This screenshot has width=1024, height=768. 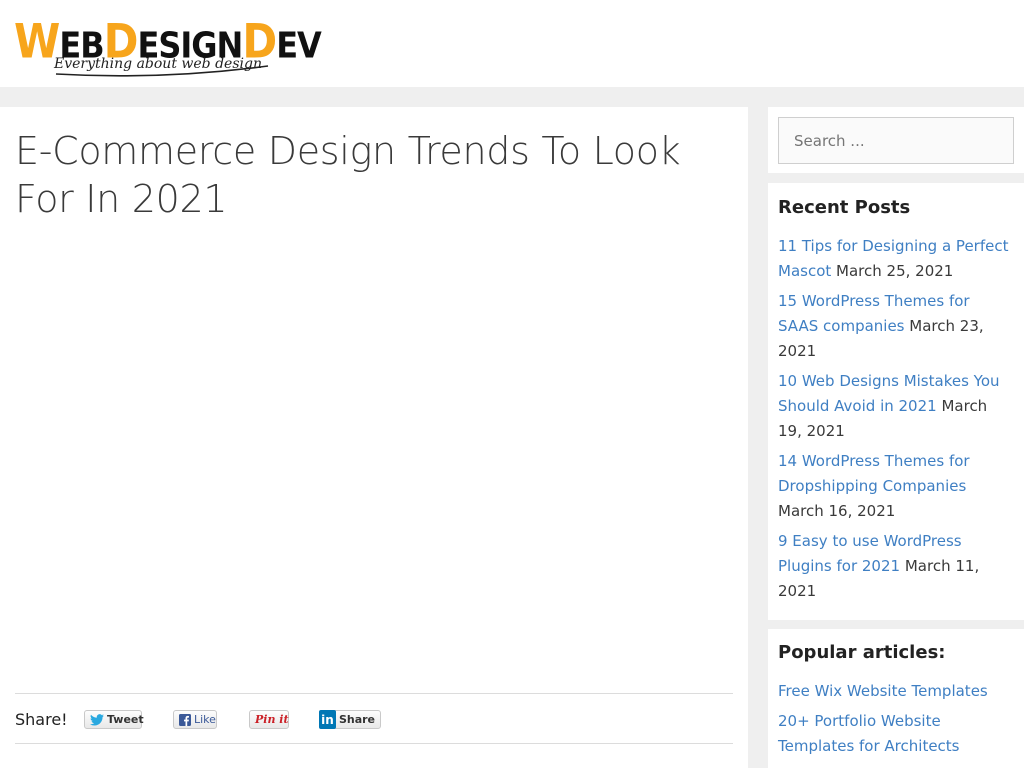 I want to click on linkedin-share-button: in Share, so click(x=350, y=719).